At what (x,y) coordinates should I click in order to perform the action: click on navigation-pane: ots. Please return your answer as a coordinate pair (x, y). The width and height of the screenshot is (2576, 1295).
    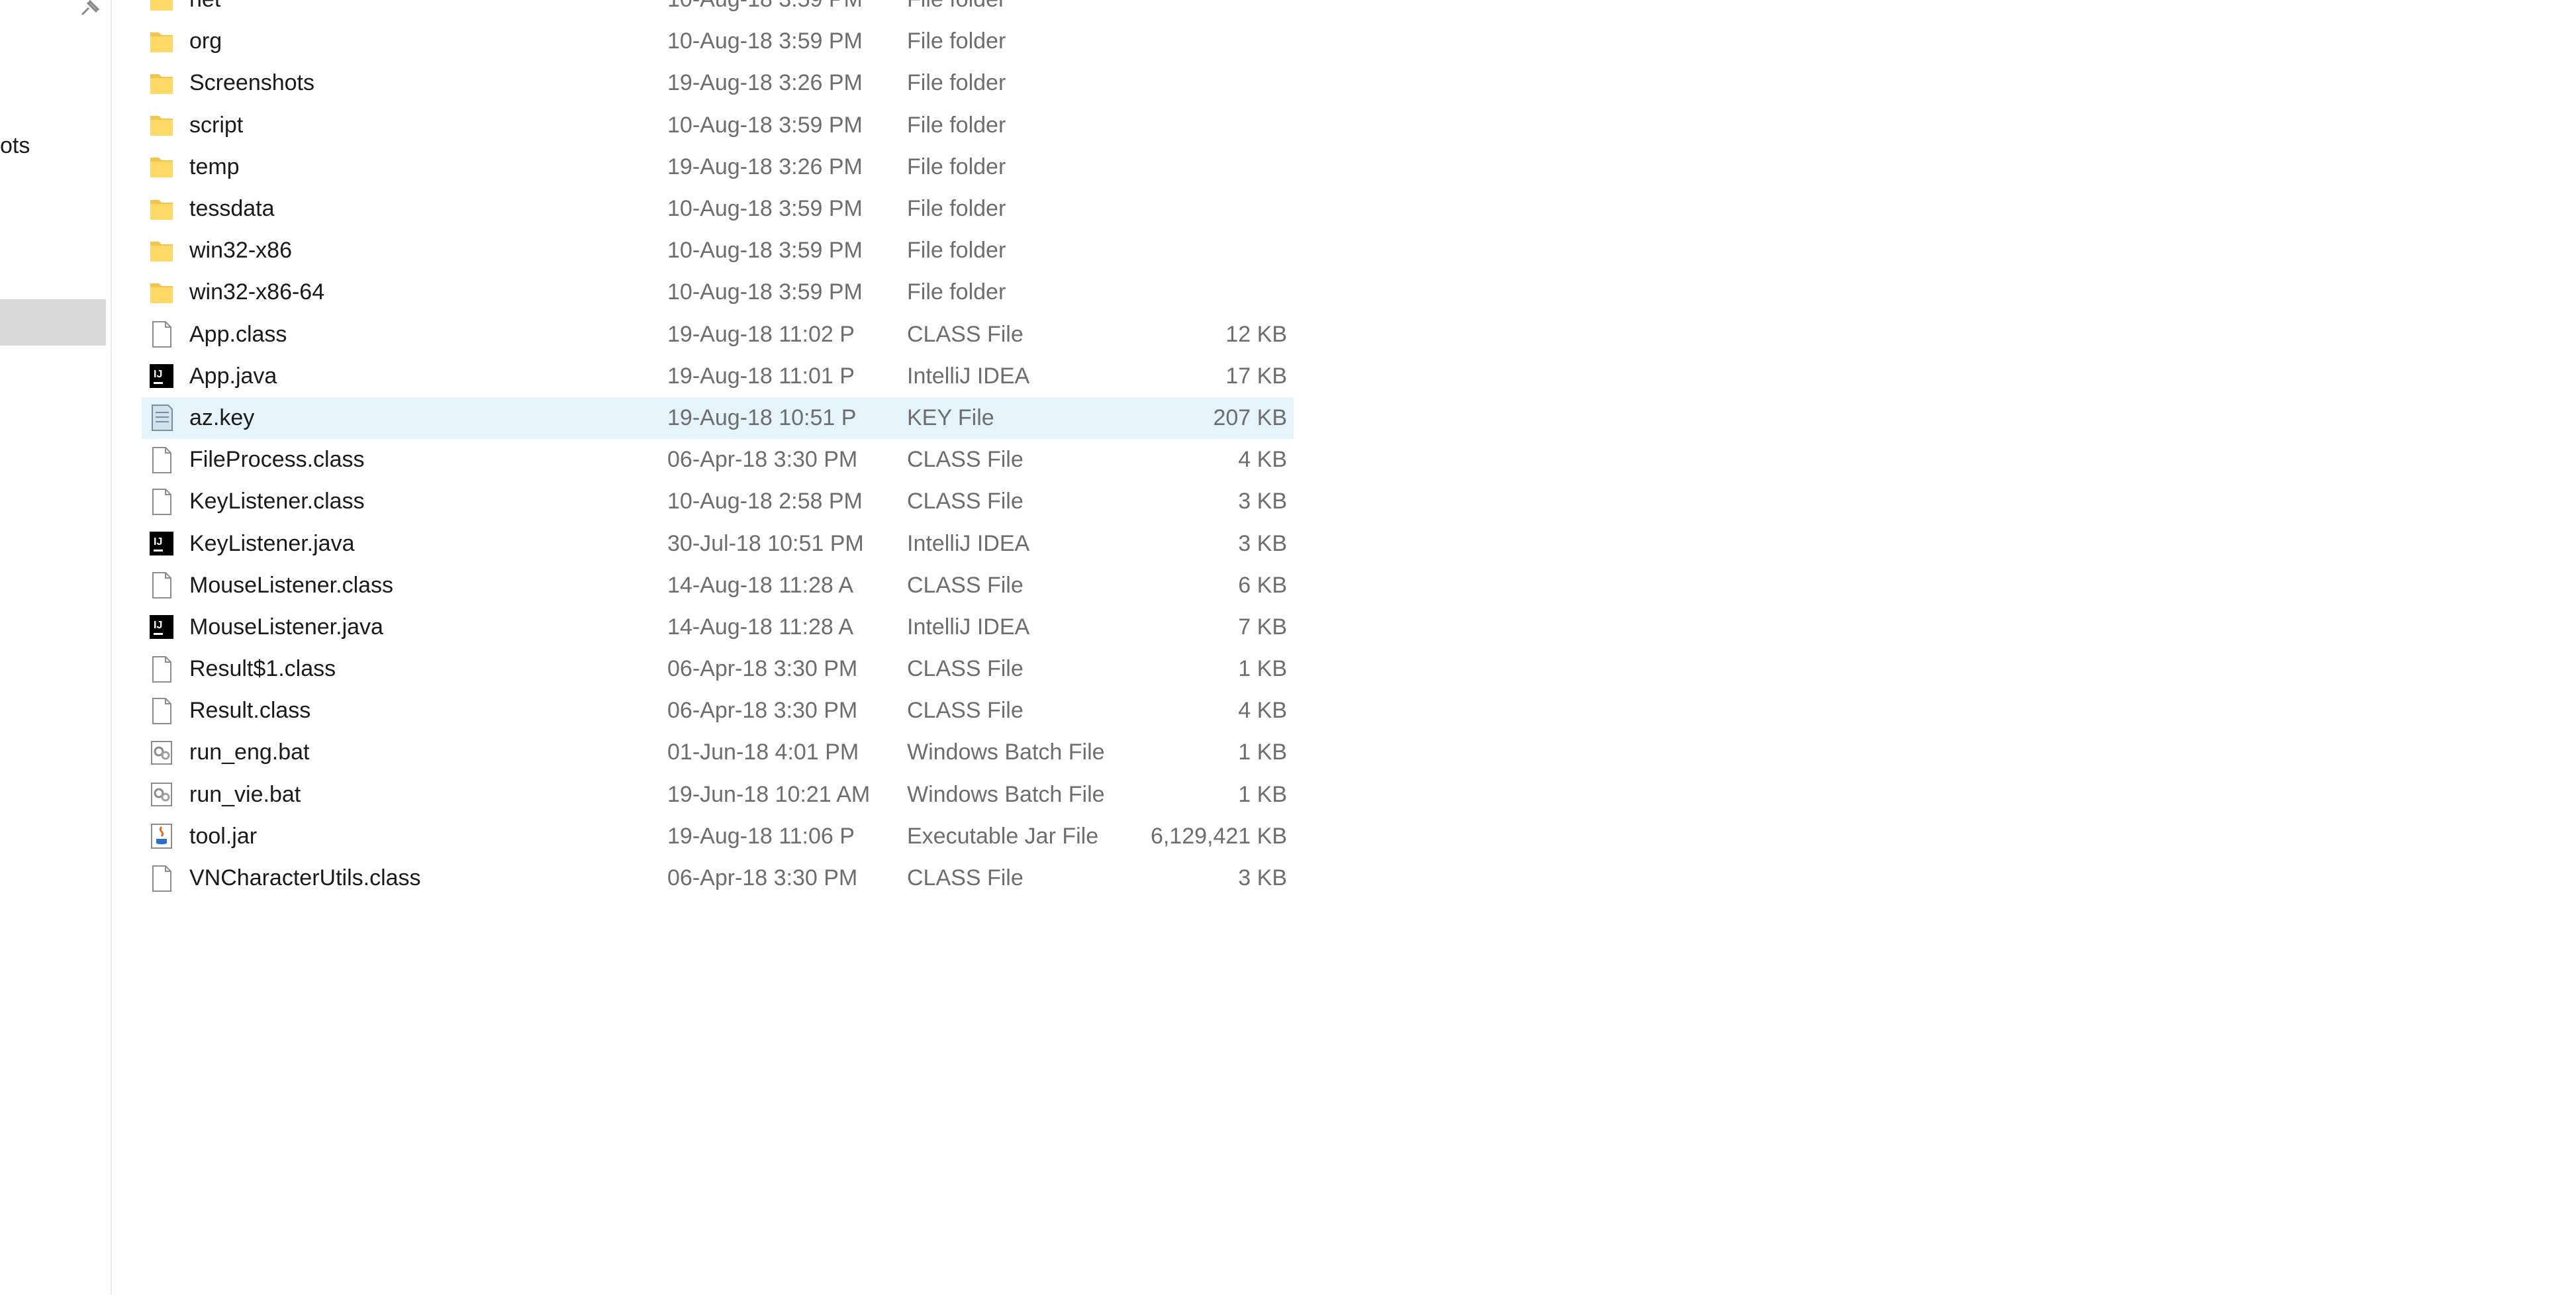
    Looking at the image, I should click on (56, 647).